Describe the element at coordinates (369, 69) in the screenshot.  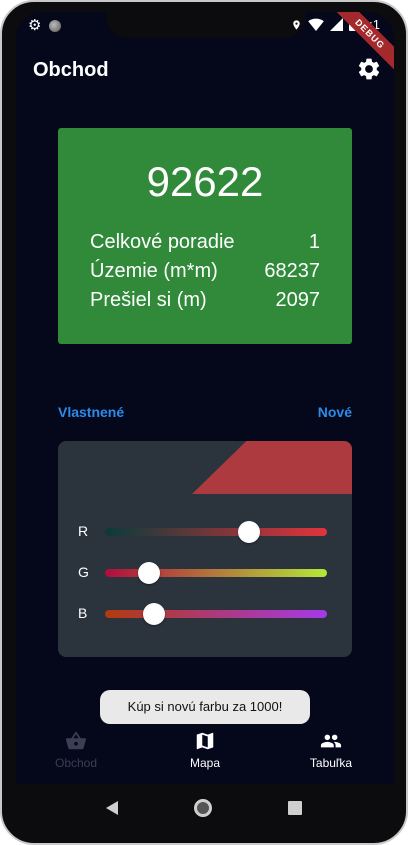
I see `settings-gear-icon` at that location.